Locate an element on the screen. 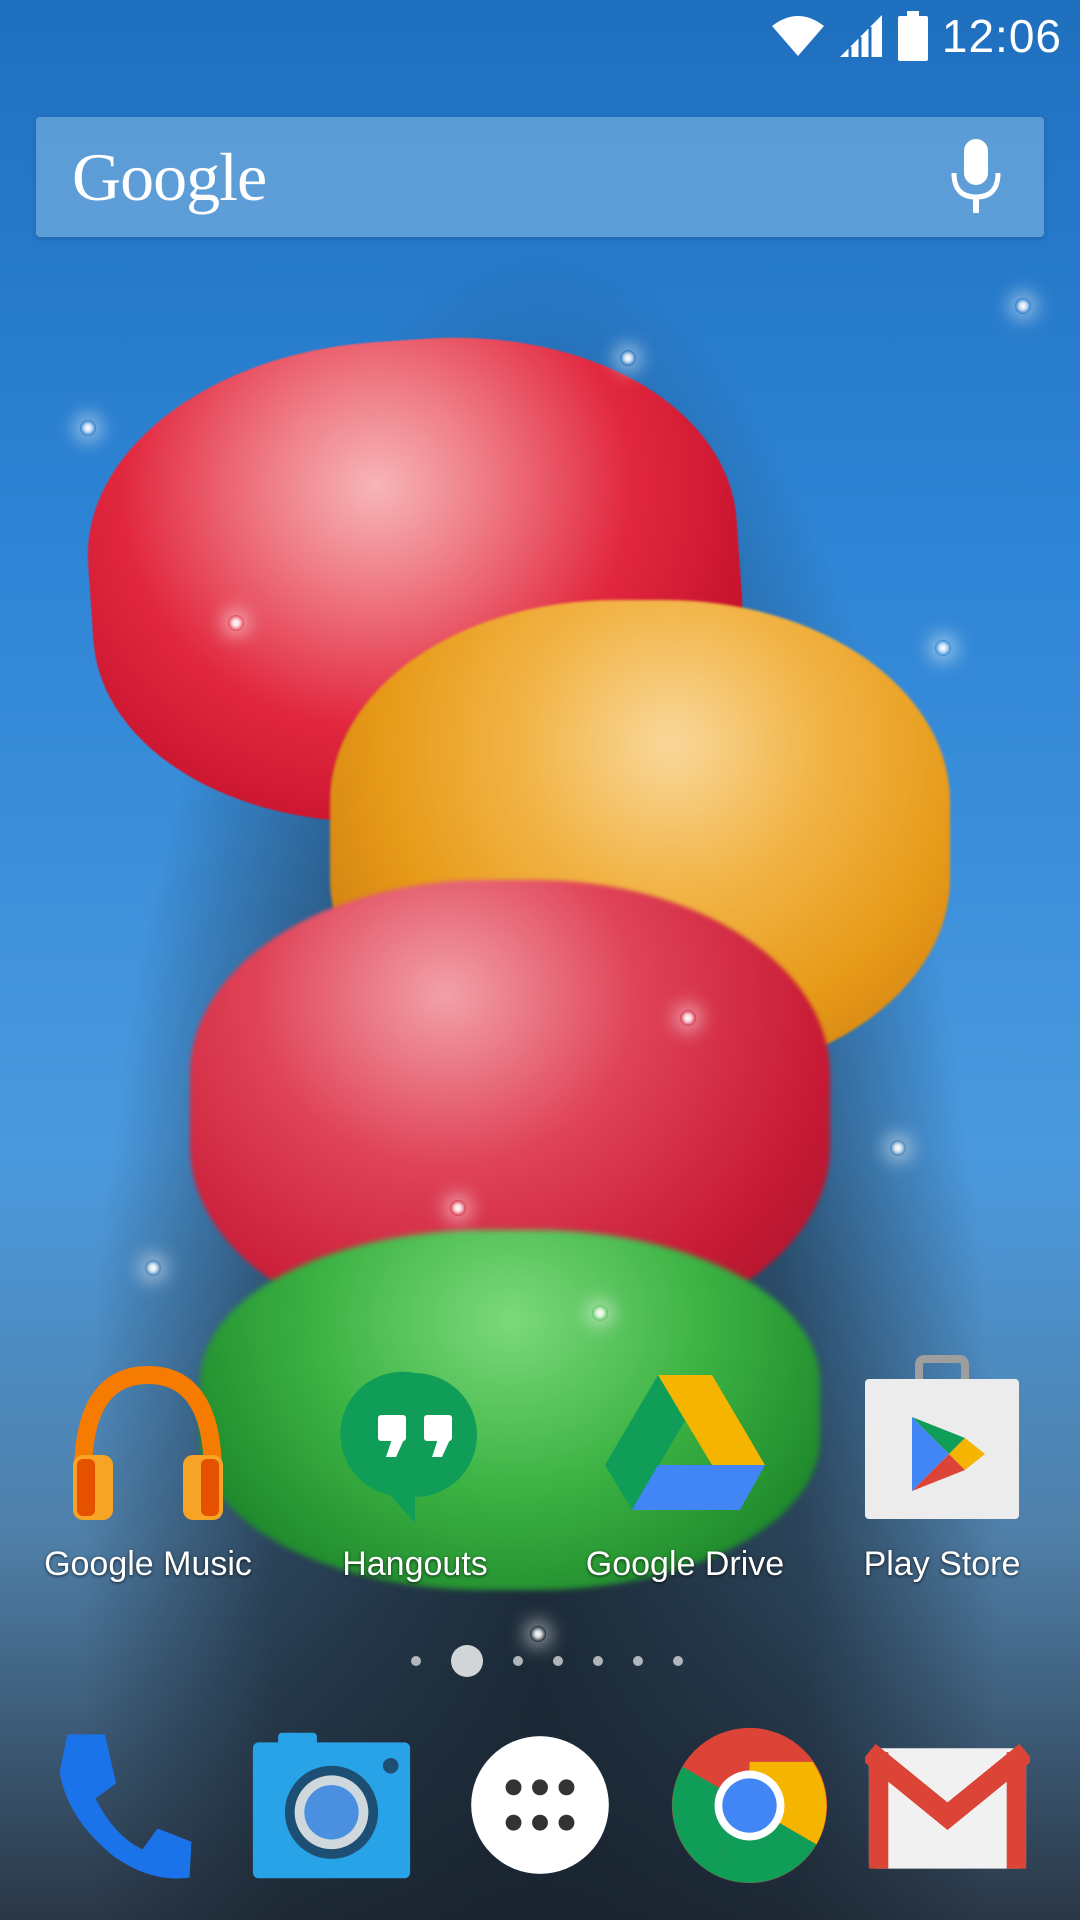 This screenshot has width=1080, height=1920. wifi-icon is located at coordinates (797, 36).